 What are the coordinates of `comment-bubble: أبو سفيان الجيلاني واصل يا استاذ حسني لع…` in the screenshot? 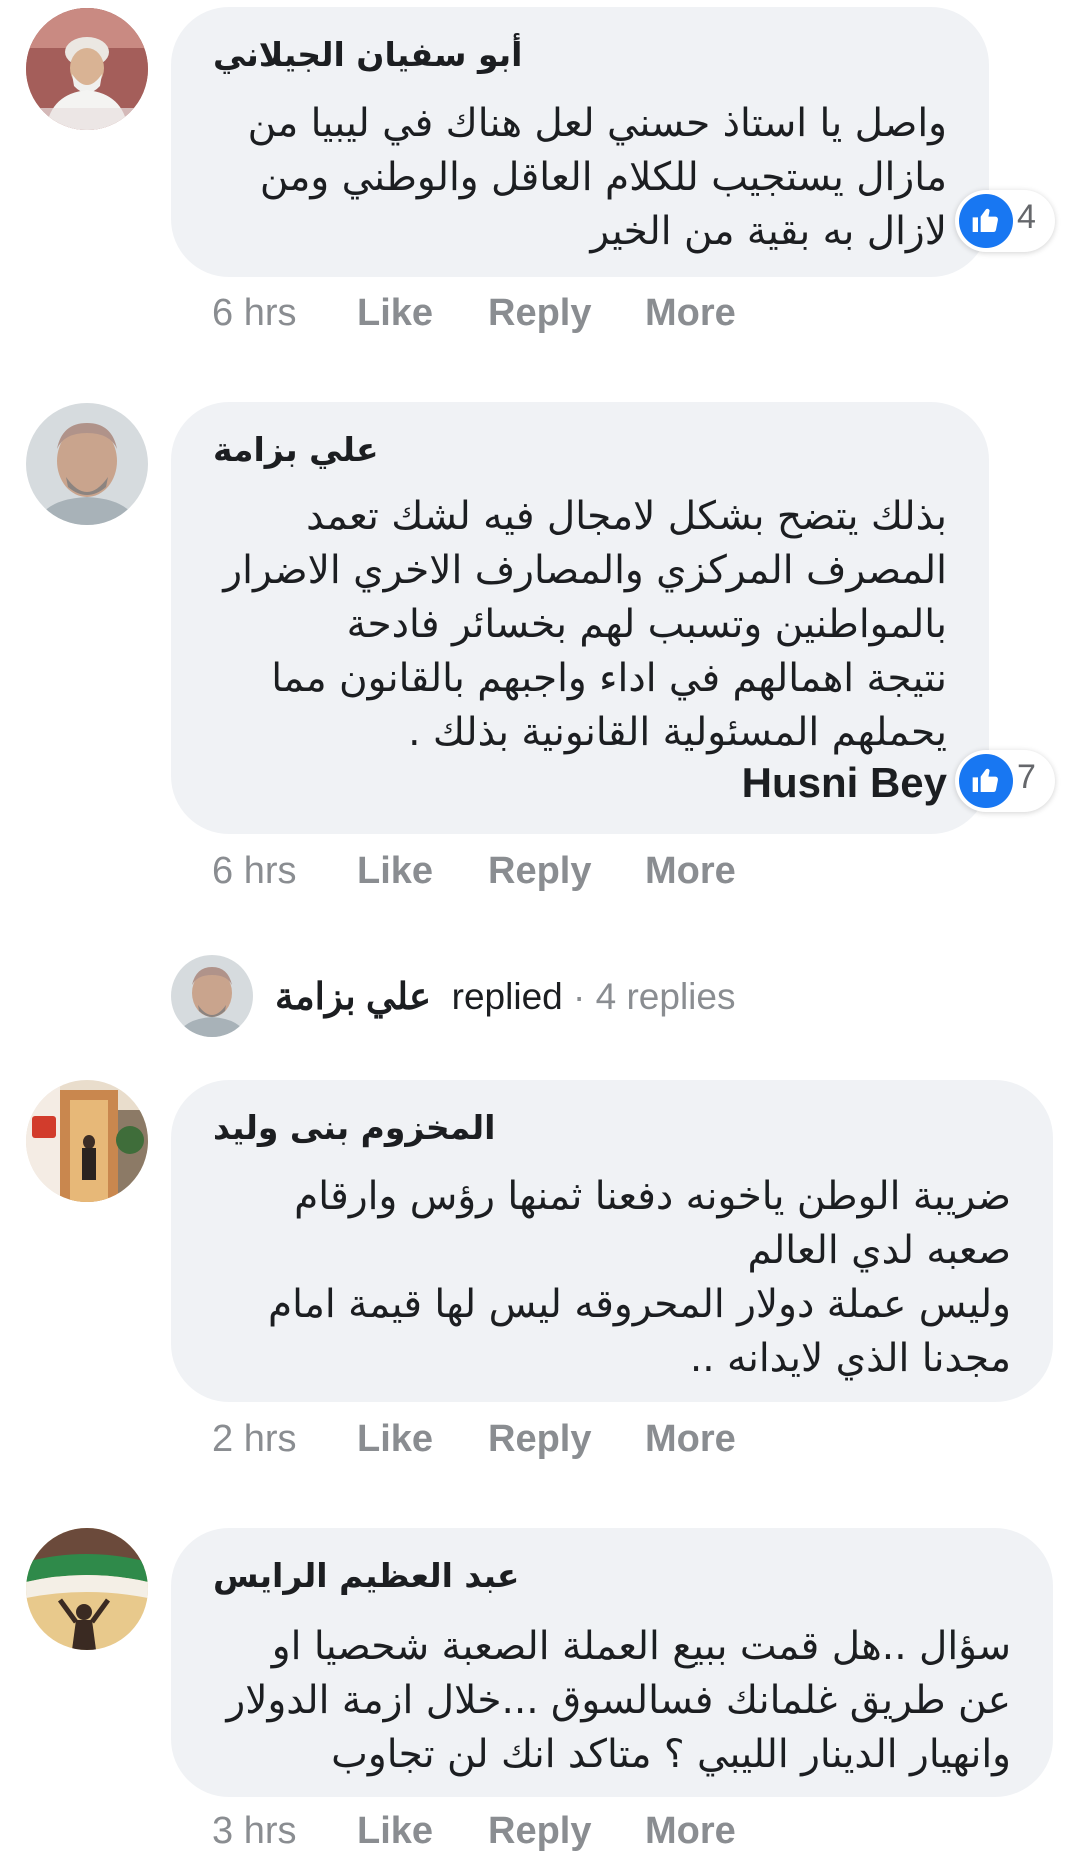 It's located at (580, 142).